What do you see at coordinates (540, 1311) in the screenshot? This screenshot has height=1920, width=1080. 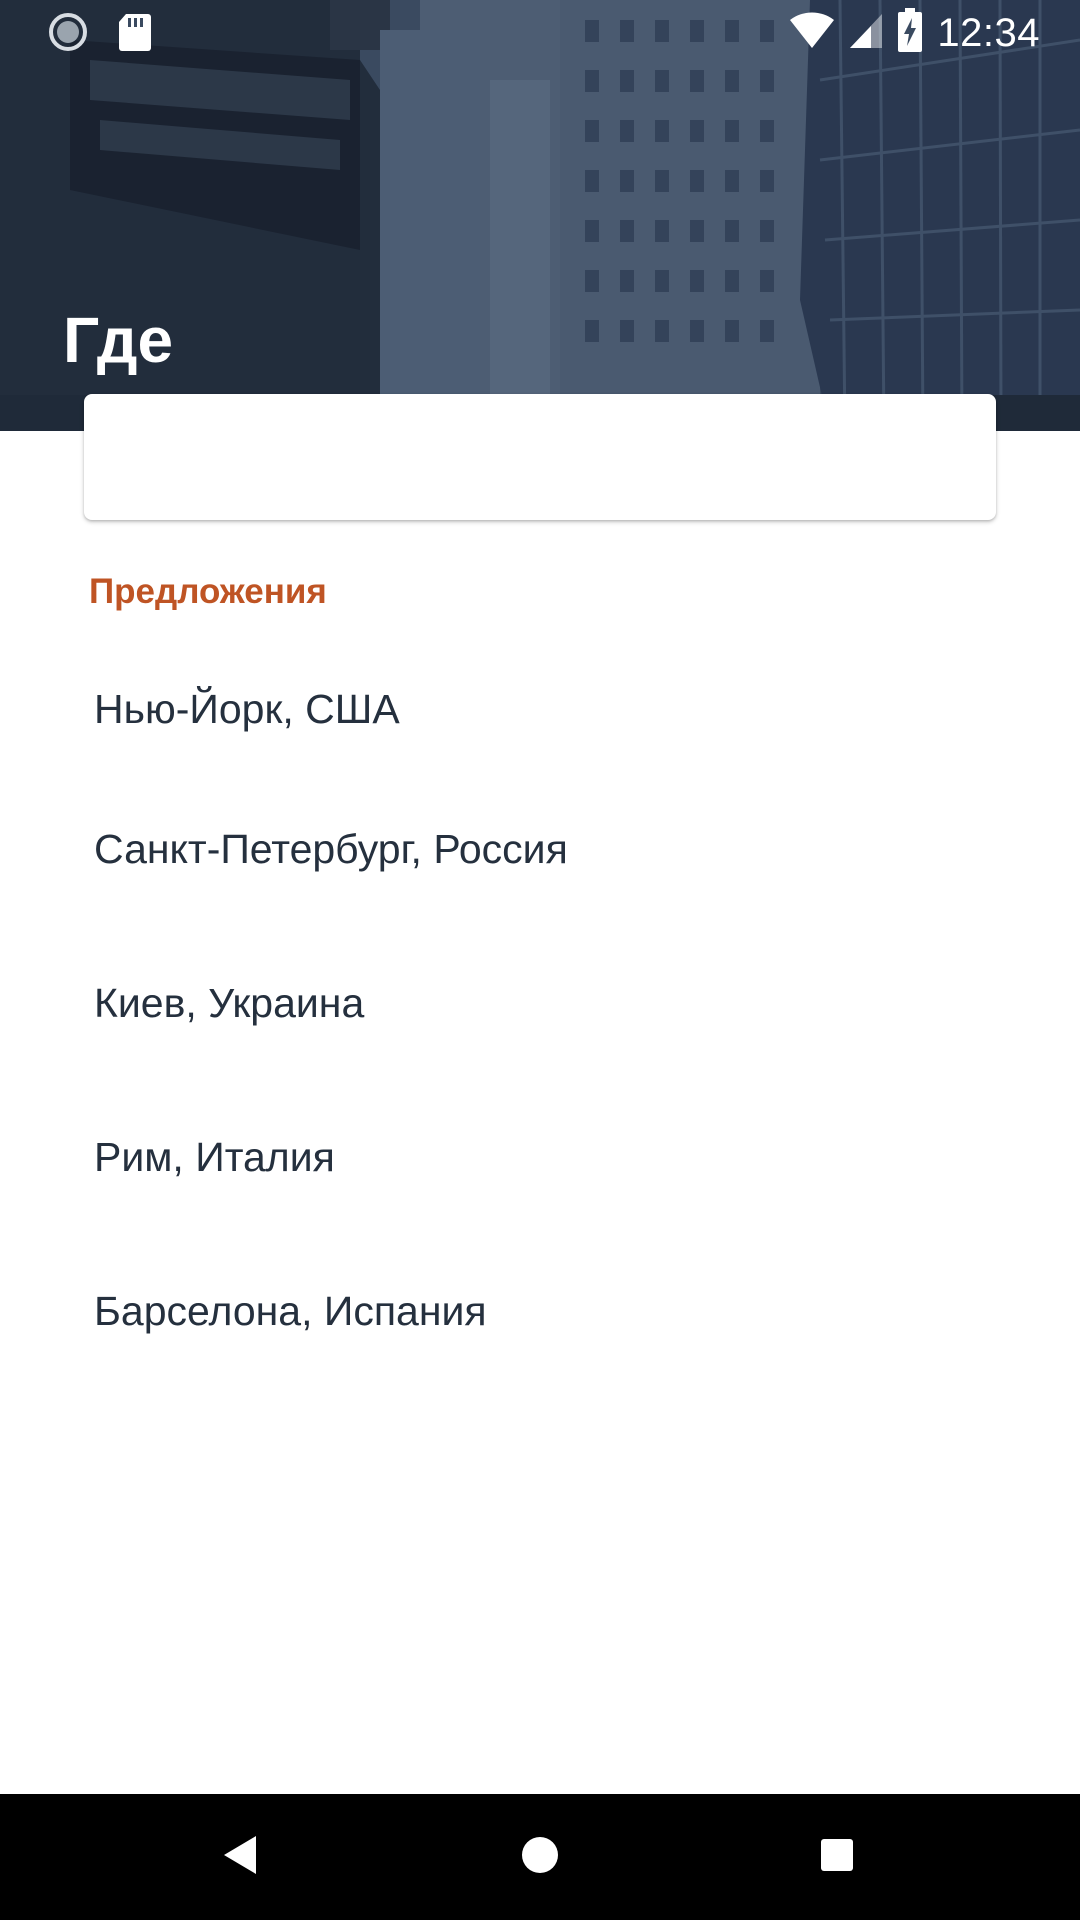 I see `suggestion-item: Барселона, Испания` at bounding box center [540, 1311].